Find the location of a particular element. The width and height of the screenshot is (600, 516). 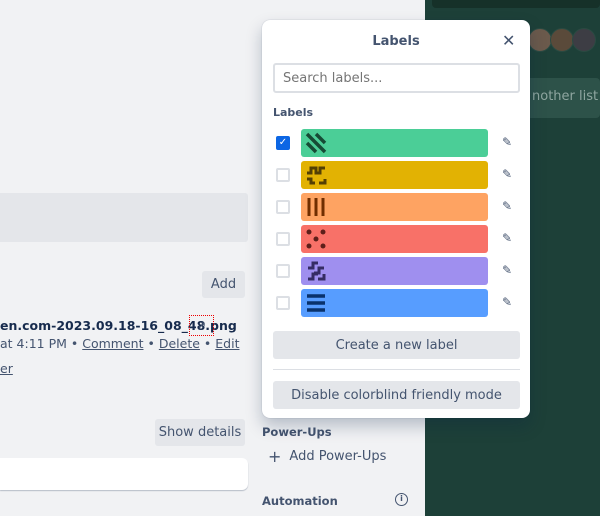

partial-link: er is located at coordinates (6, 368).